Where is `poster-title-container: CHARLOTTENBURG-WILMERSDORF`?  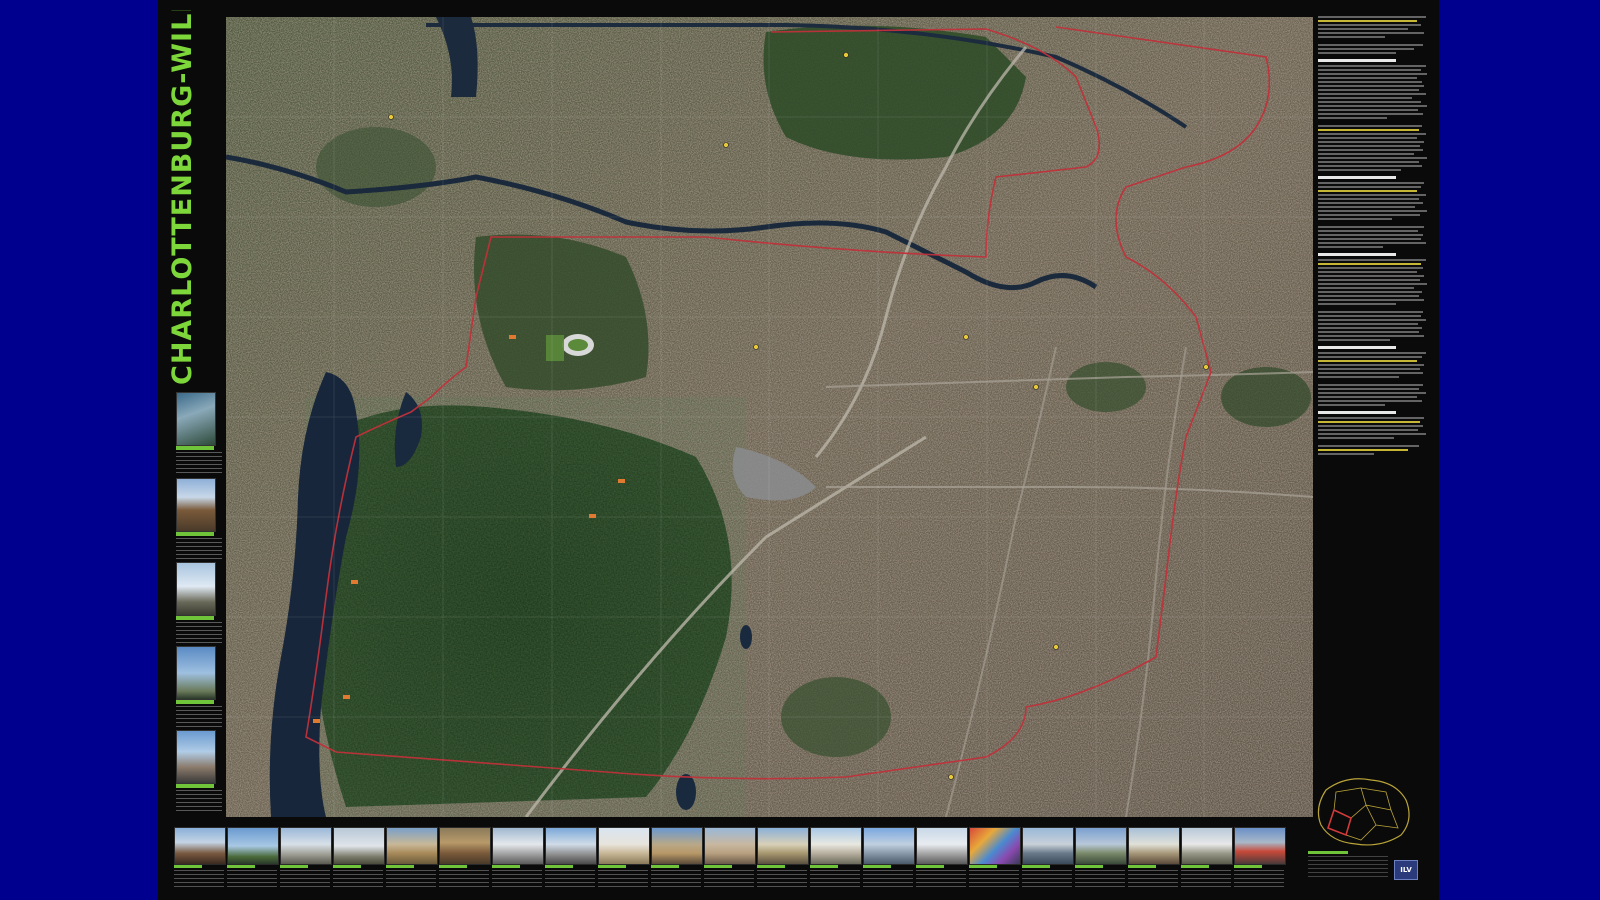
poster-title-container: CHARLOTTENBURG-WILMERSDORF is located at coordinates (182, 200).